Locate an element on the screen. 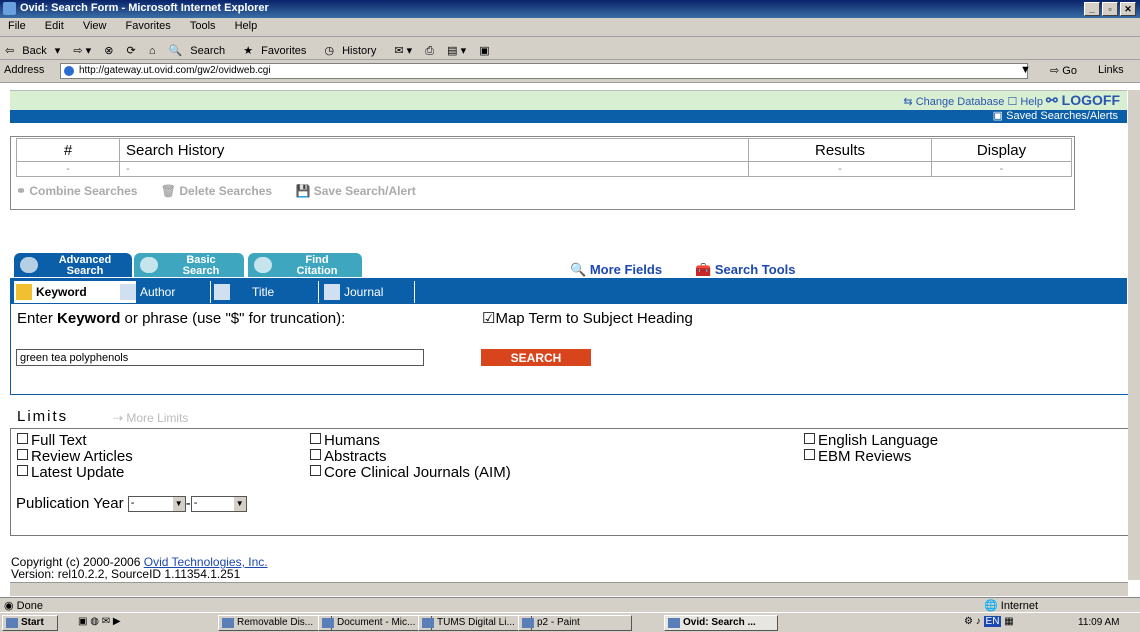 This screenshot has width=1140, height=632. limit-english: English Language is located at coordinates (871, 441).